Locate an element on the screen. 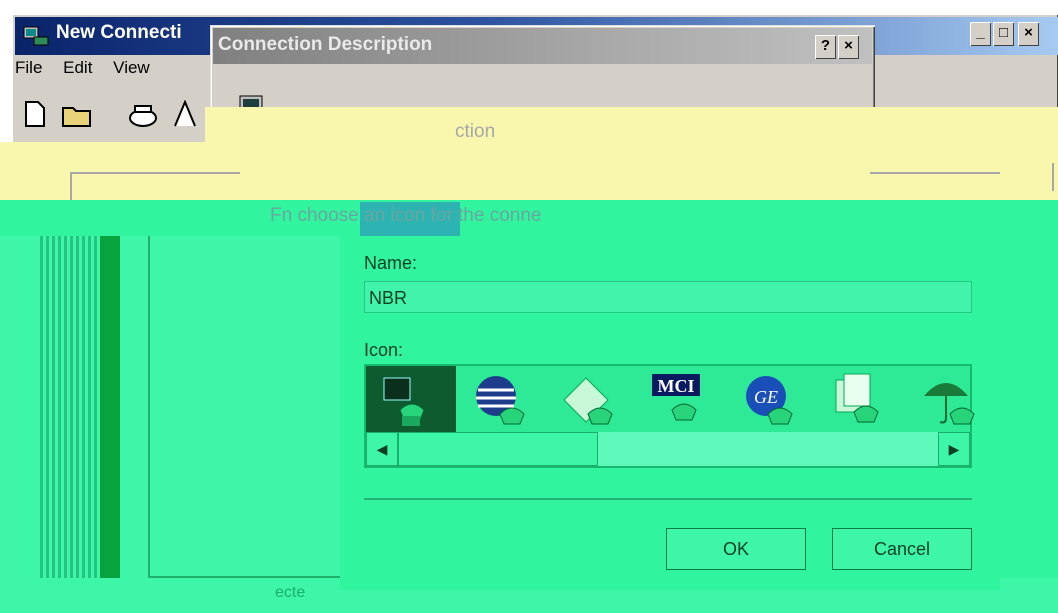  documents-icon is located at coordinates (863, 401).